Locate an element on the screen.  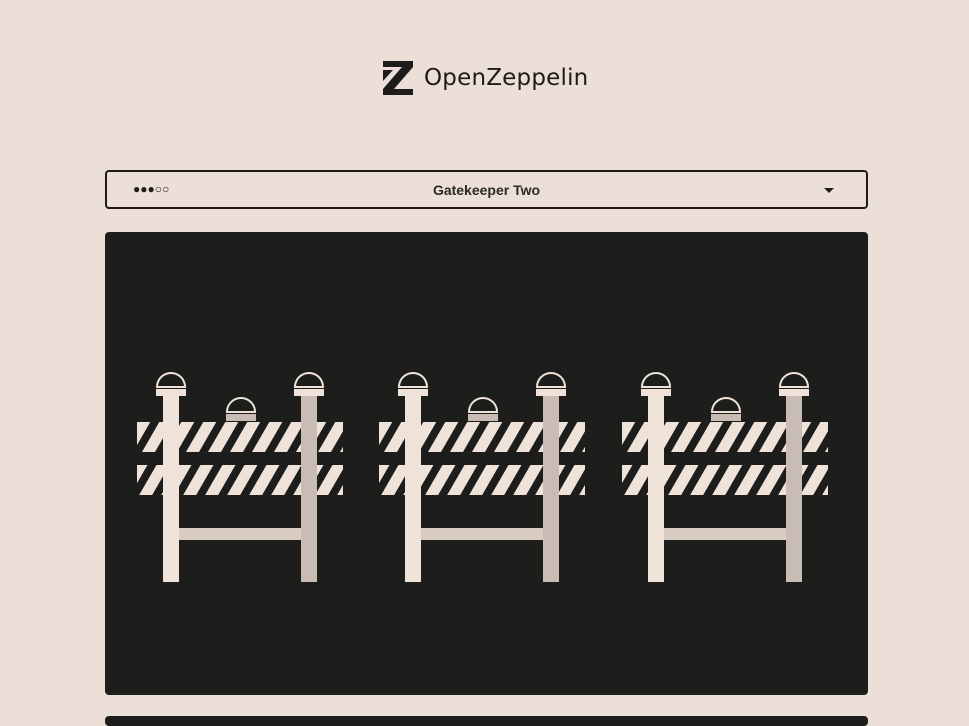
level-select-dropdown: ●●●○○ Gatekeeper Two is located at coordinates (486, 189).